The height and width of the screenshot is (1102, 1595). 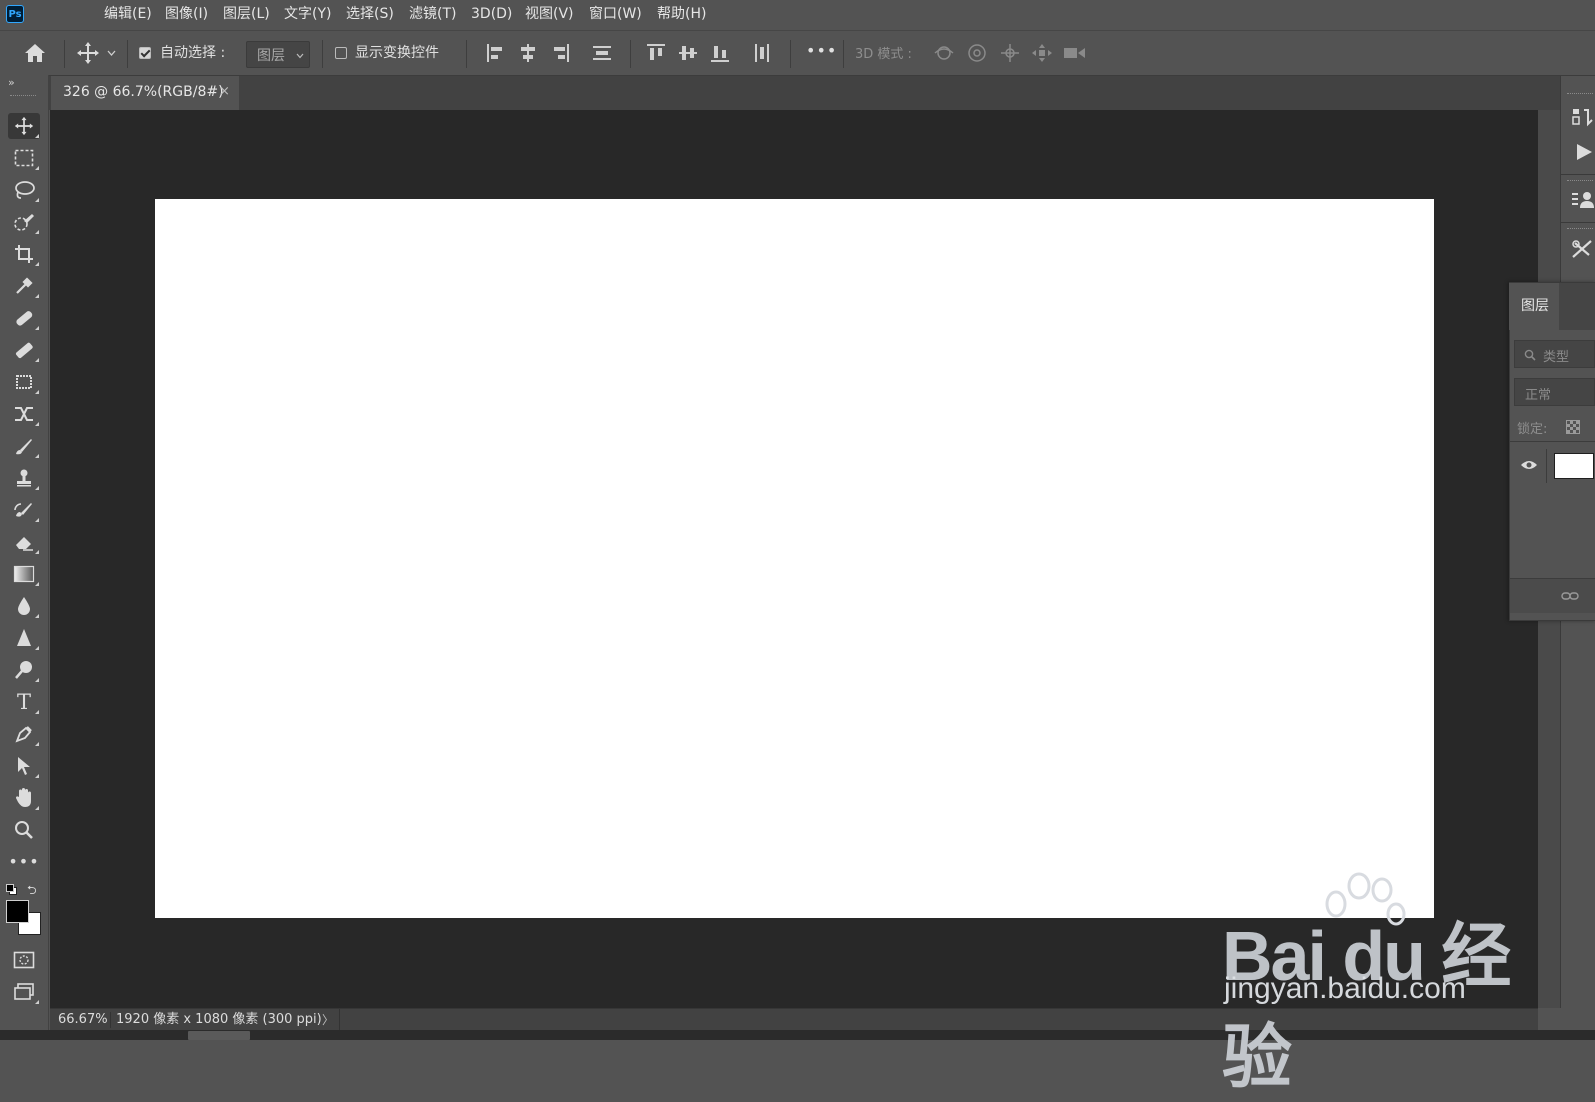 What do you see at coordinates (528, 53) in the screenshot?
I see `align-horizontal-centers-icon` at bounding box center [528, 53].